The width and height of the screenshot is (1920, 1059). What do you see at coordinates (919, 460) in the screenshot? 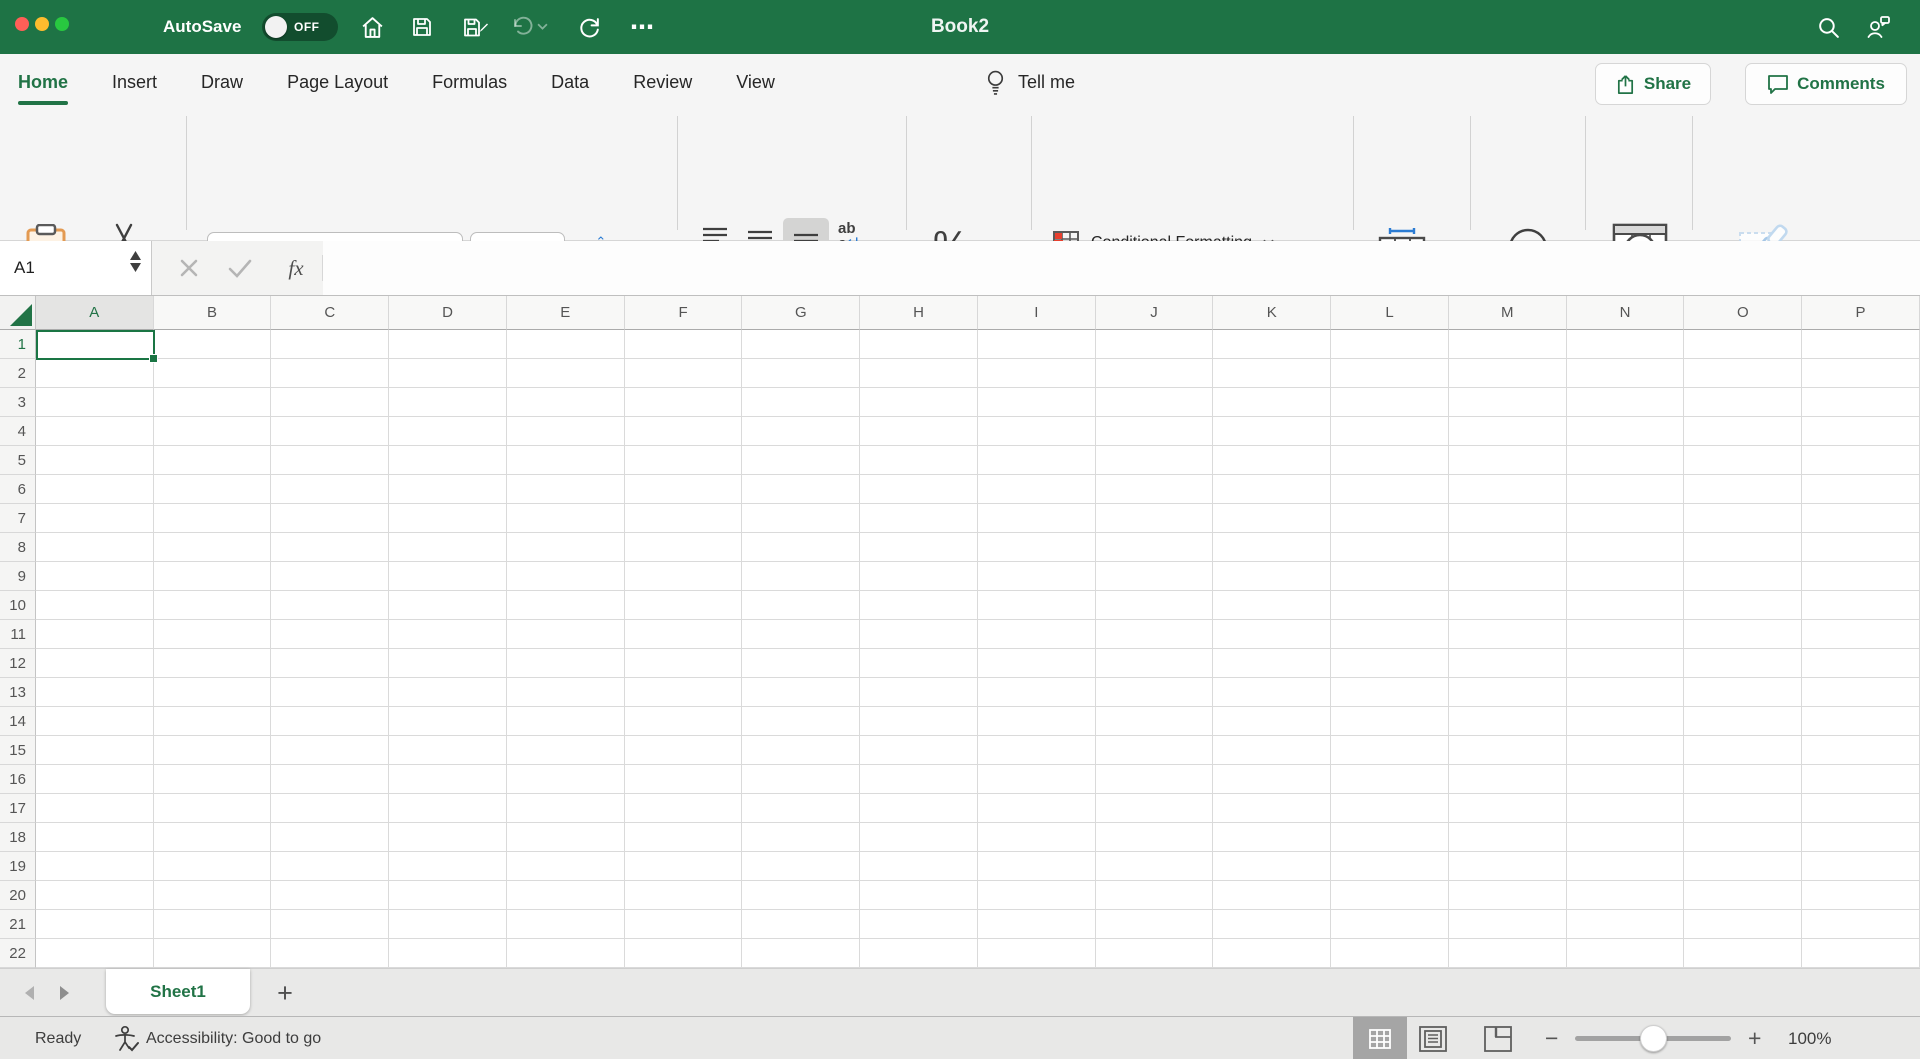
I see `cell-H5` at bounding box center [919, 460].